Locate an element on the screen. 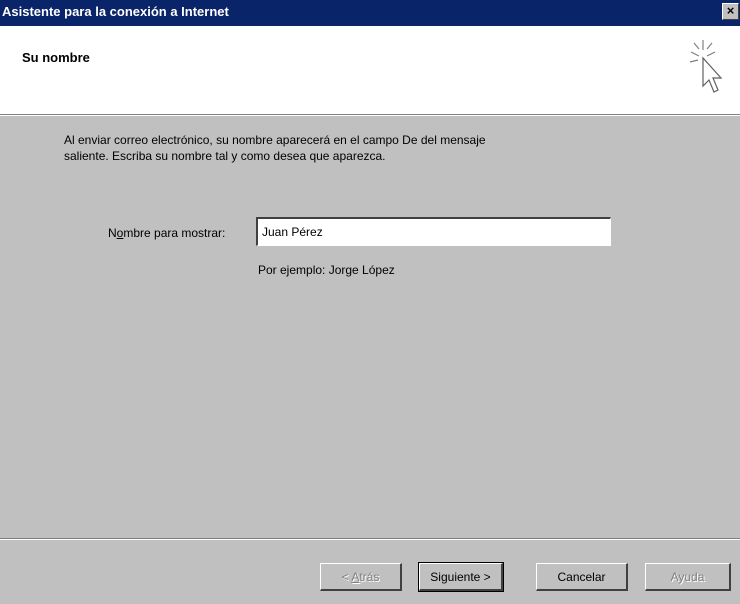 The height and width of the screenshot is (604, 740). cancel-button: Cancelar is located at coordinates (582, 577).